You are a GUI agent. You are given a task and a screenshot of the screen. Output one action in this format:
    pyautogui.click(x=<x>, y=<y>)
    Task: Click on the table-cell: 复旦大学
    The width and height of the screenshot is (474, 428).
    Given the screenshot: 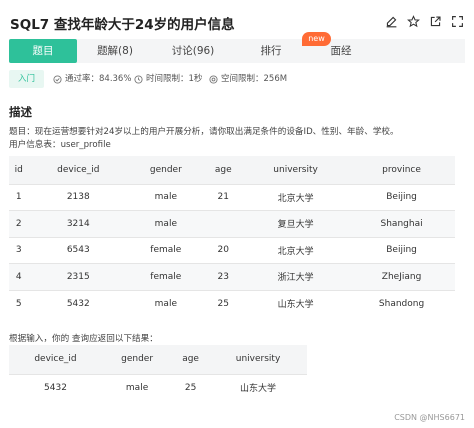 What is the action you would take?
    pyautogui.click(x=296, y=223)
    